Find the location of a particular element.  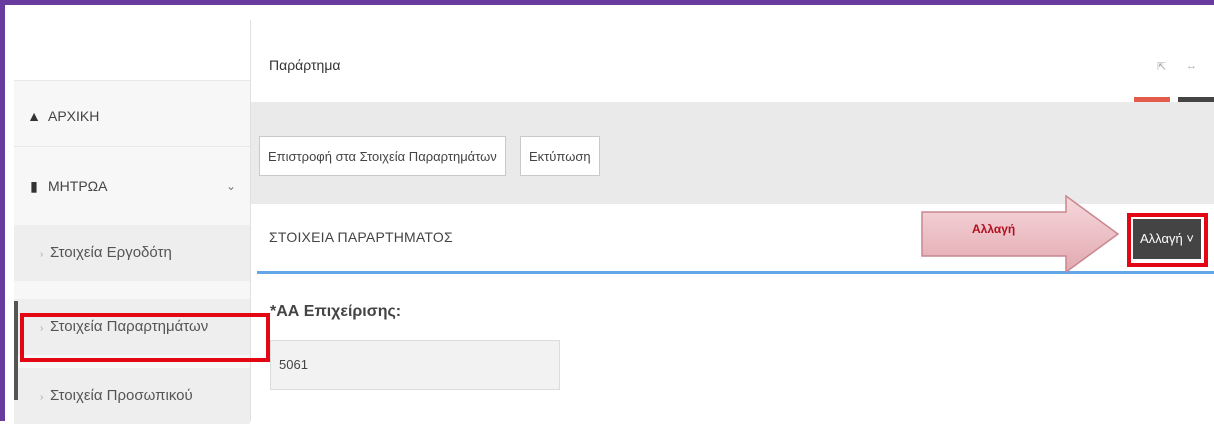

submenu-item-personnel: › Στοιχεία Προσωπικού is located at coordinates (132, 396).